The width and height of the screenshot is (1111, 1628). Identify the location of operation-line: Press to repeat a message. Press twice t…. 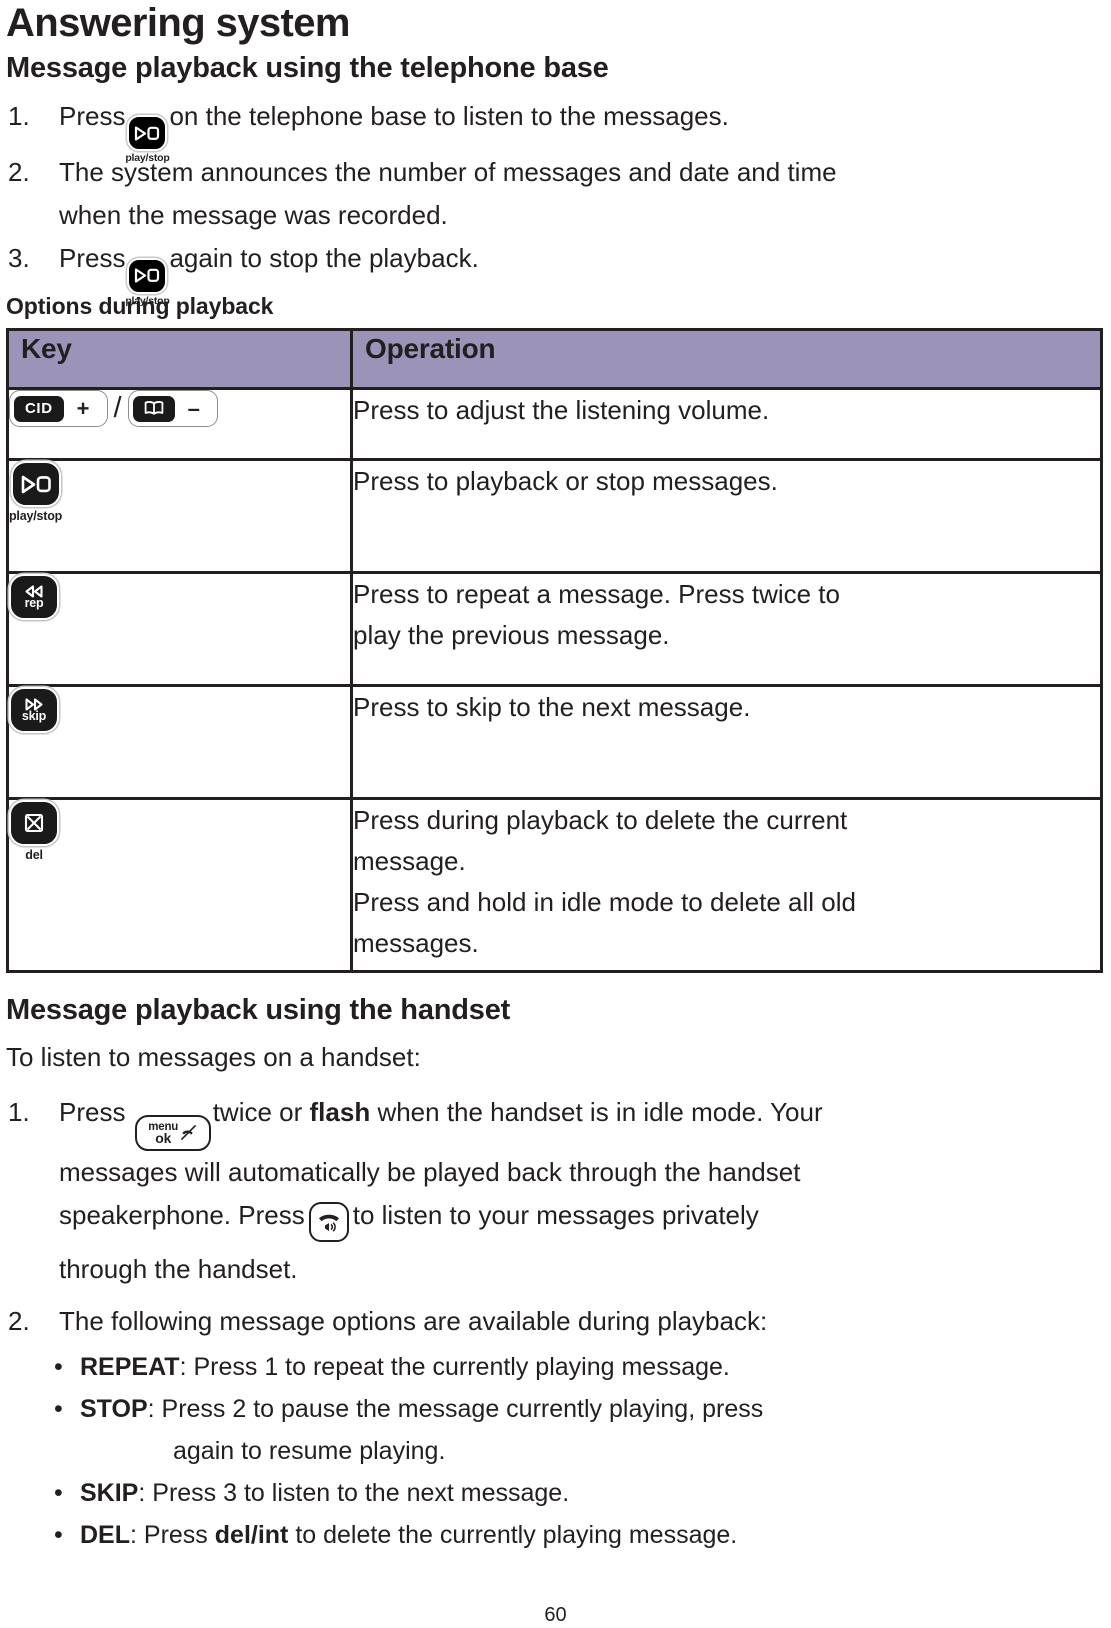
(596, 594).